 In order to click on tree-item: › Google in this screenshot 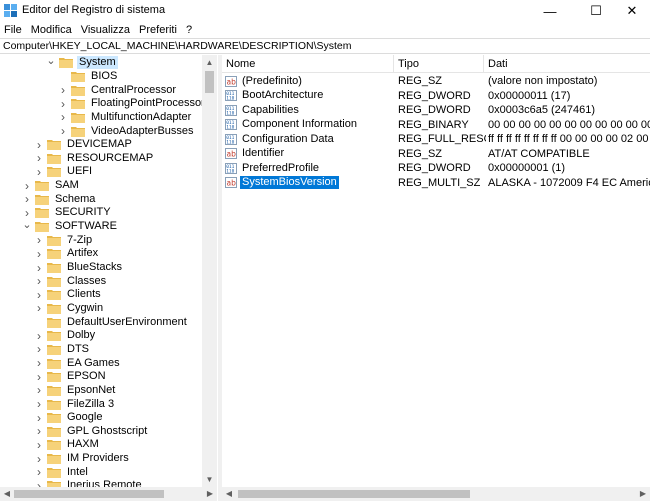, I will do `click(69, 418)`.